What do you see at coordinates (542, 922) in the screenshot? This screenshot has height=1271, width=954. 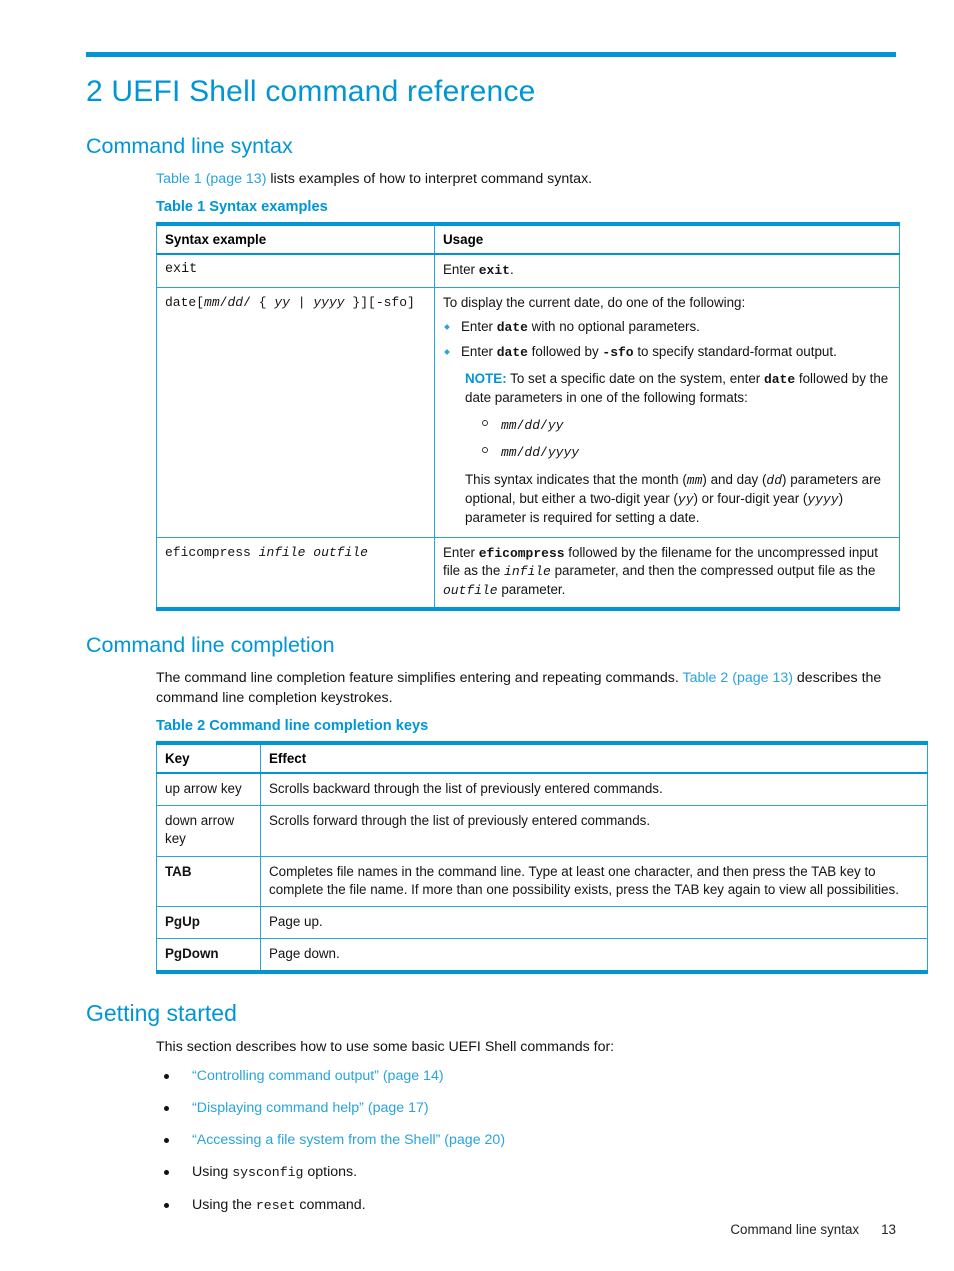 I see `table-row: PgUp Page up.` at bounding box center [542, 922].